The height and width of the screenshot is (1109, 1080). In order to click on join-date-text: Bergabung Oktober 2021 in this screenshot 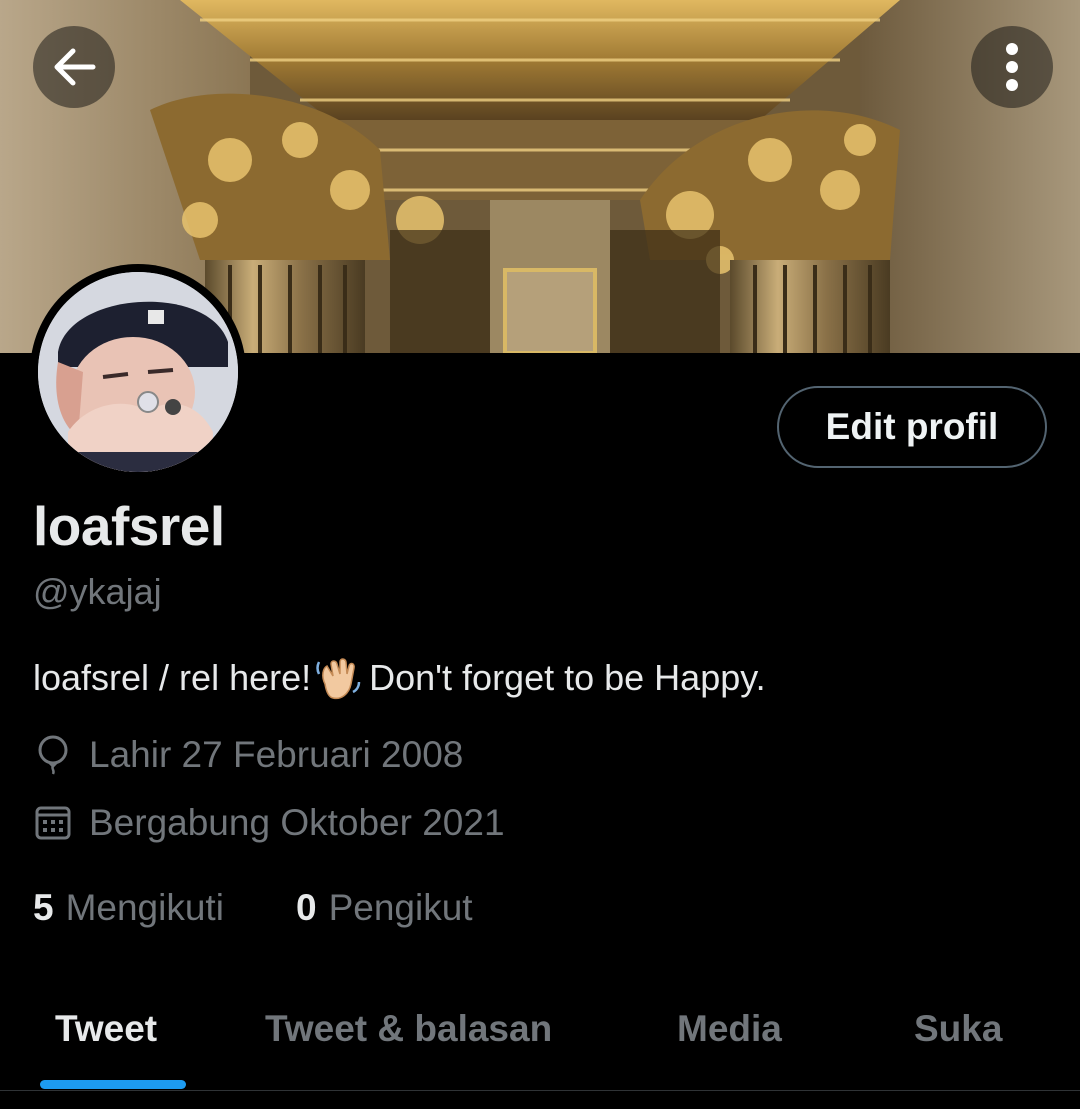, I will do `click(297, 822)`.